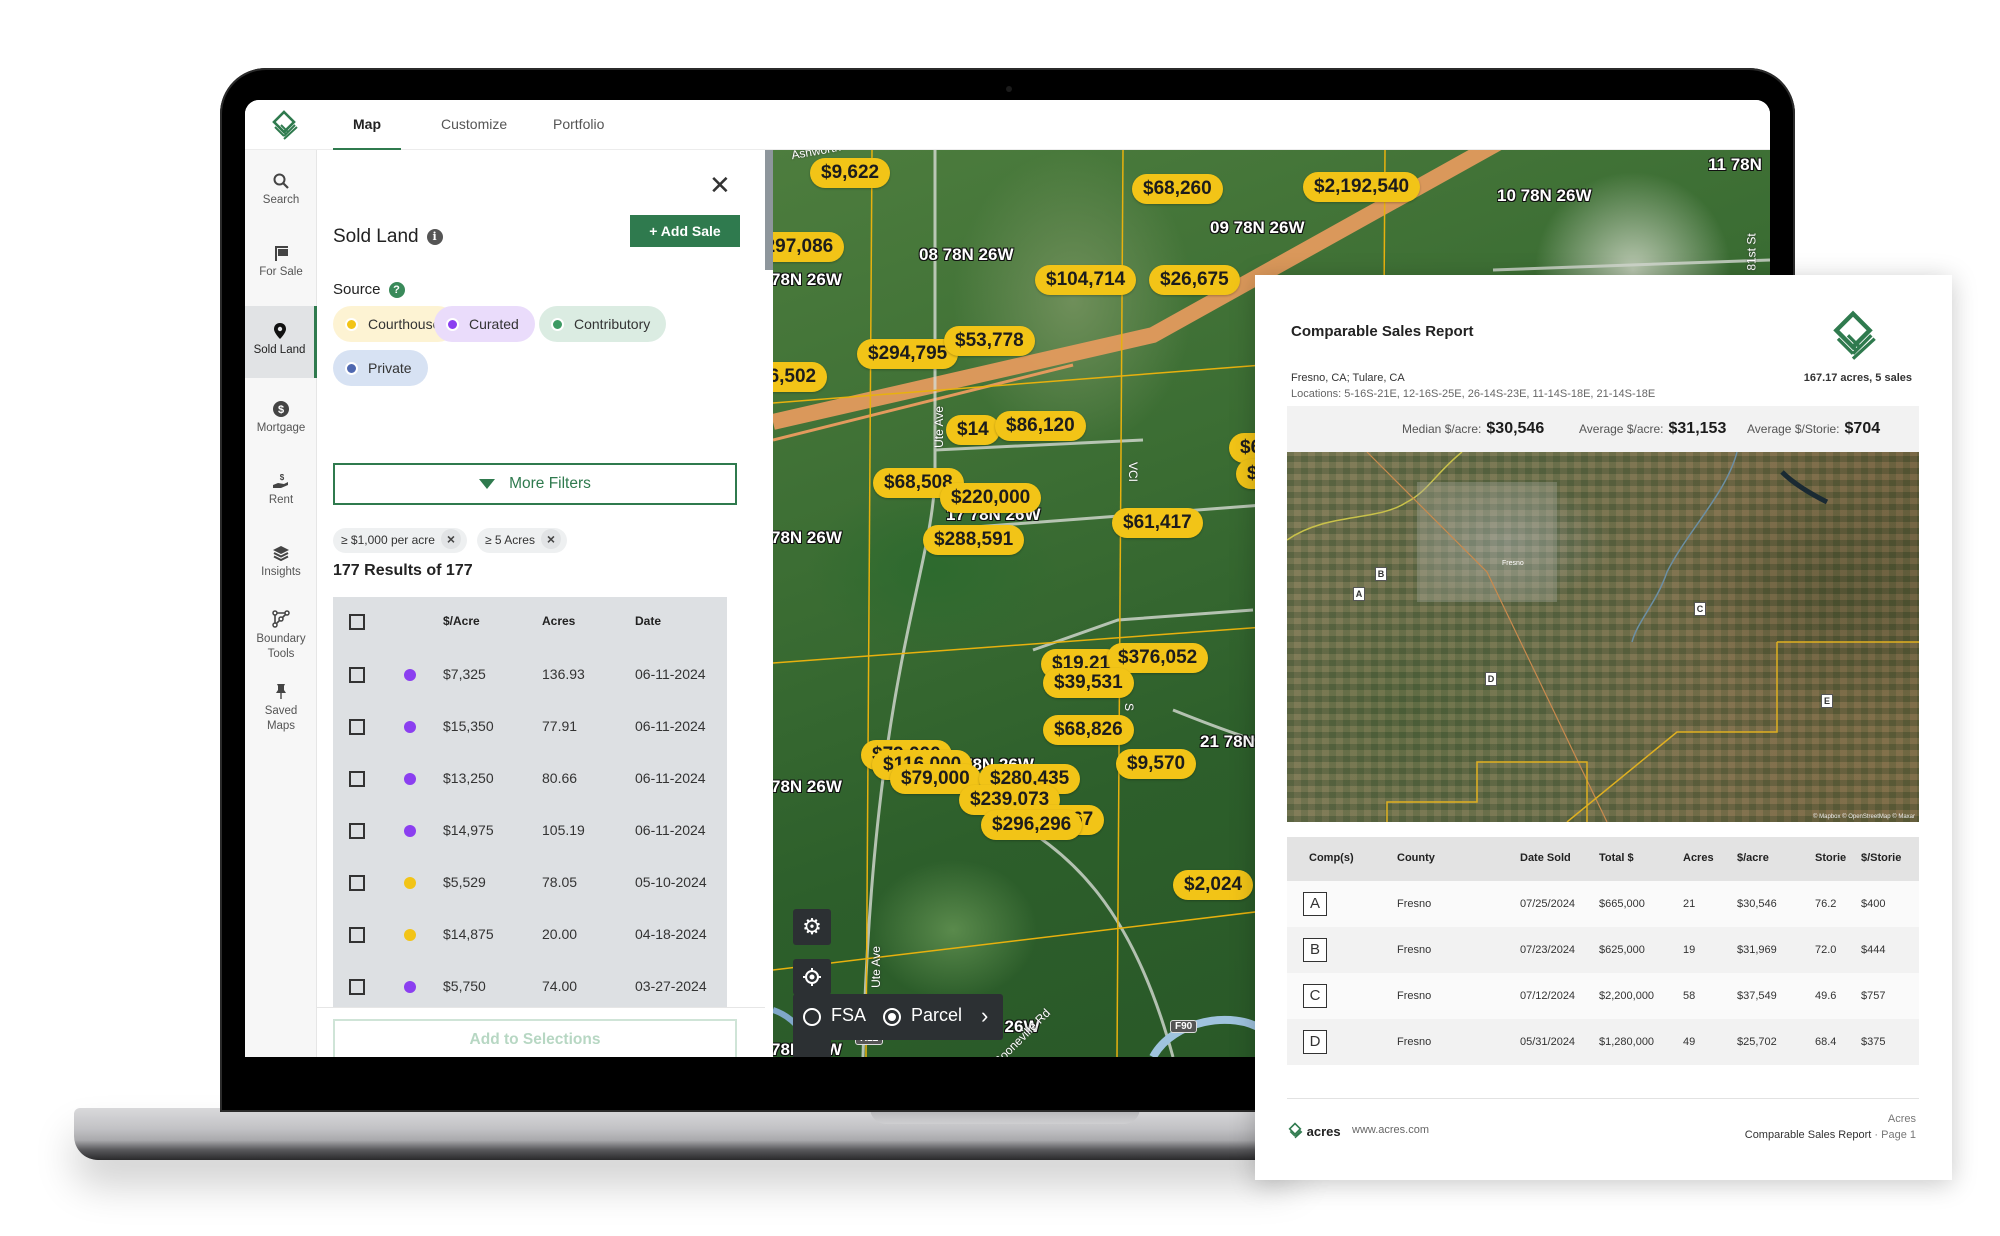  Describe the element at coordinates (850, 173) in the screenshot. I see `sale-price-marker: $9,622` at that location.